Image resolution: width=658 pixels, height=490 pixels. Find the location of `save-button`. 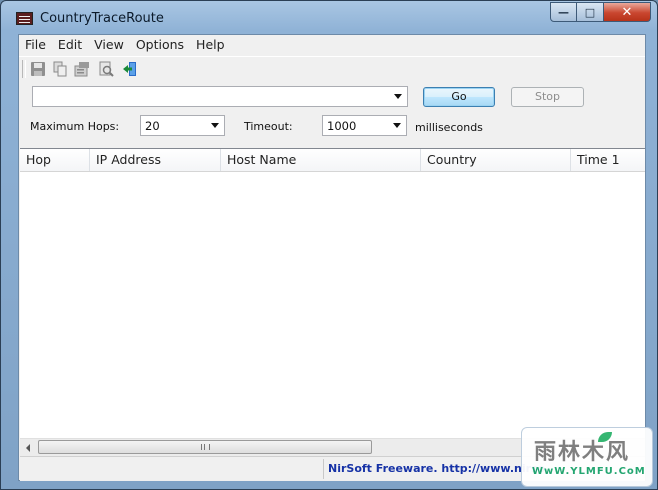

save-button is located at coordinates (38, 69).